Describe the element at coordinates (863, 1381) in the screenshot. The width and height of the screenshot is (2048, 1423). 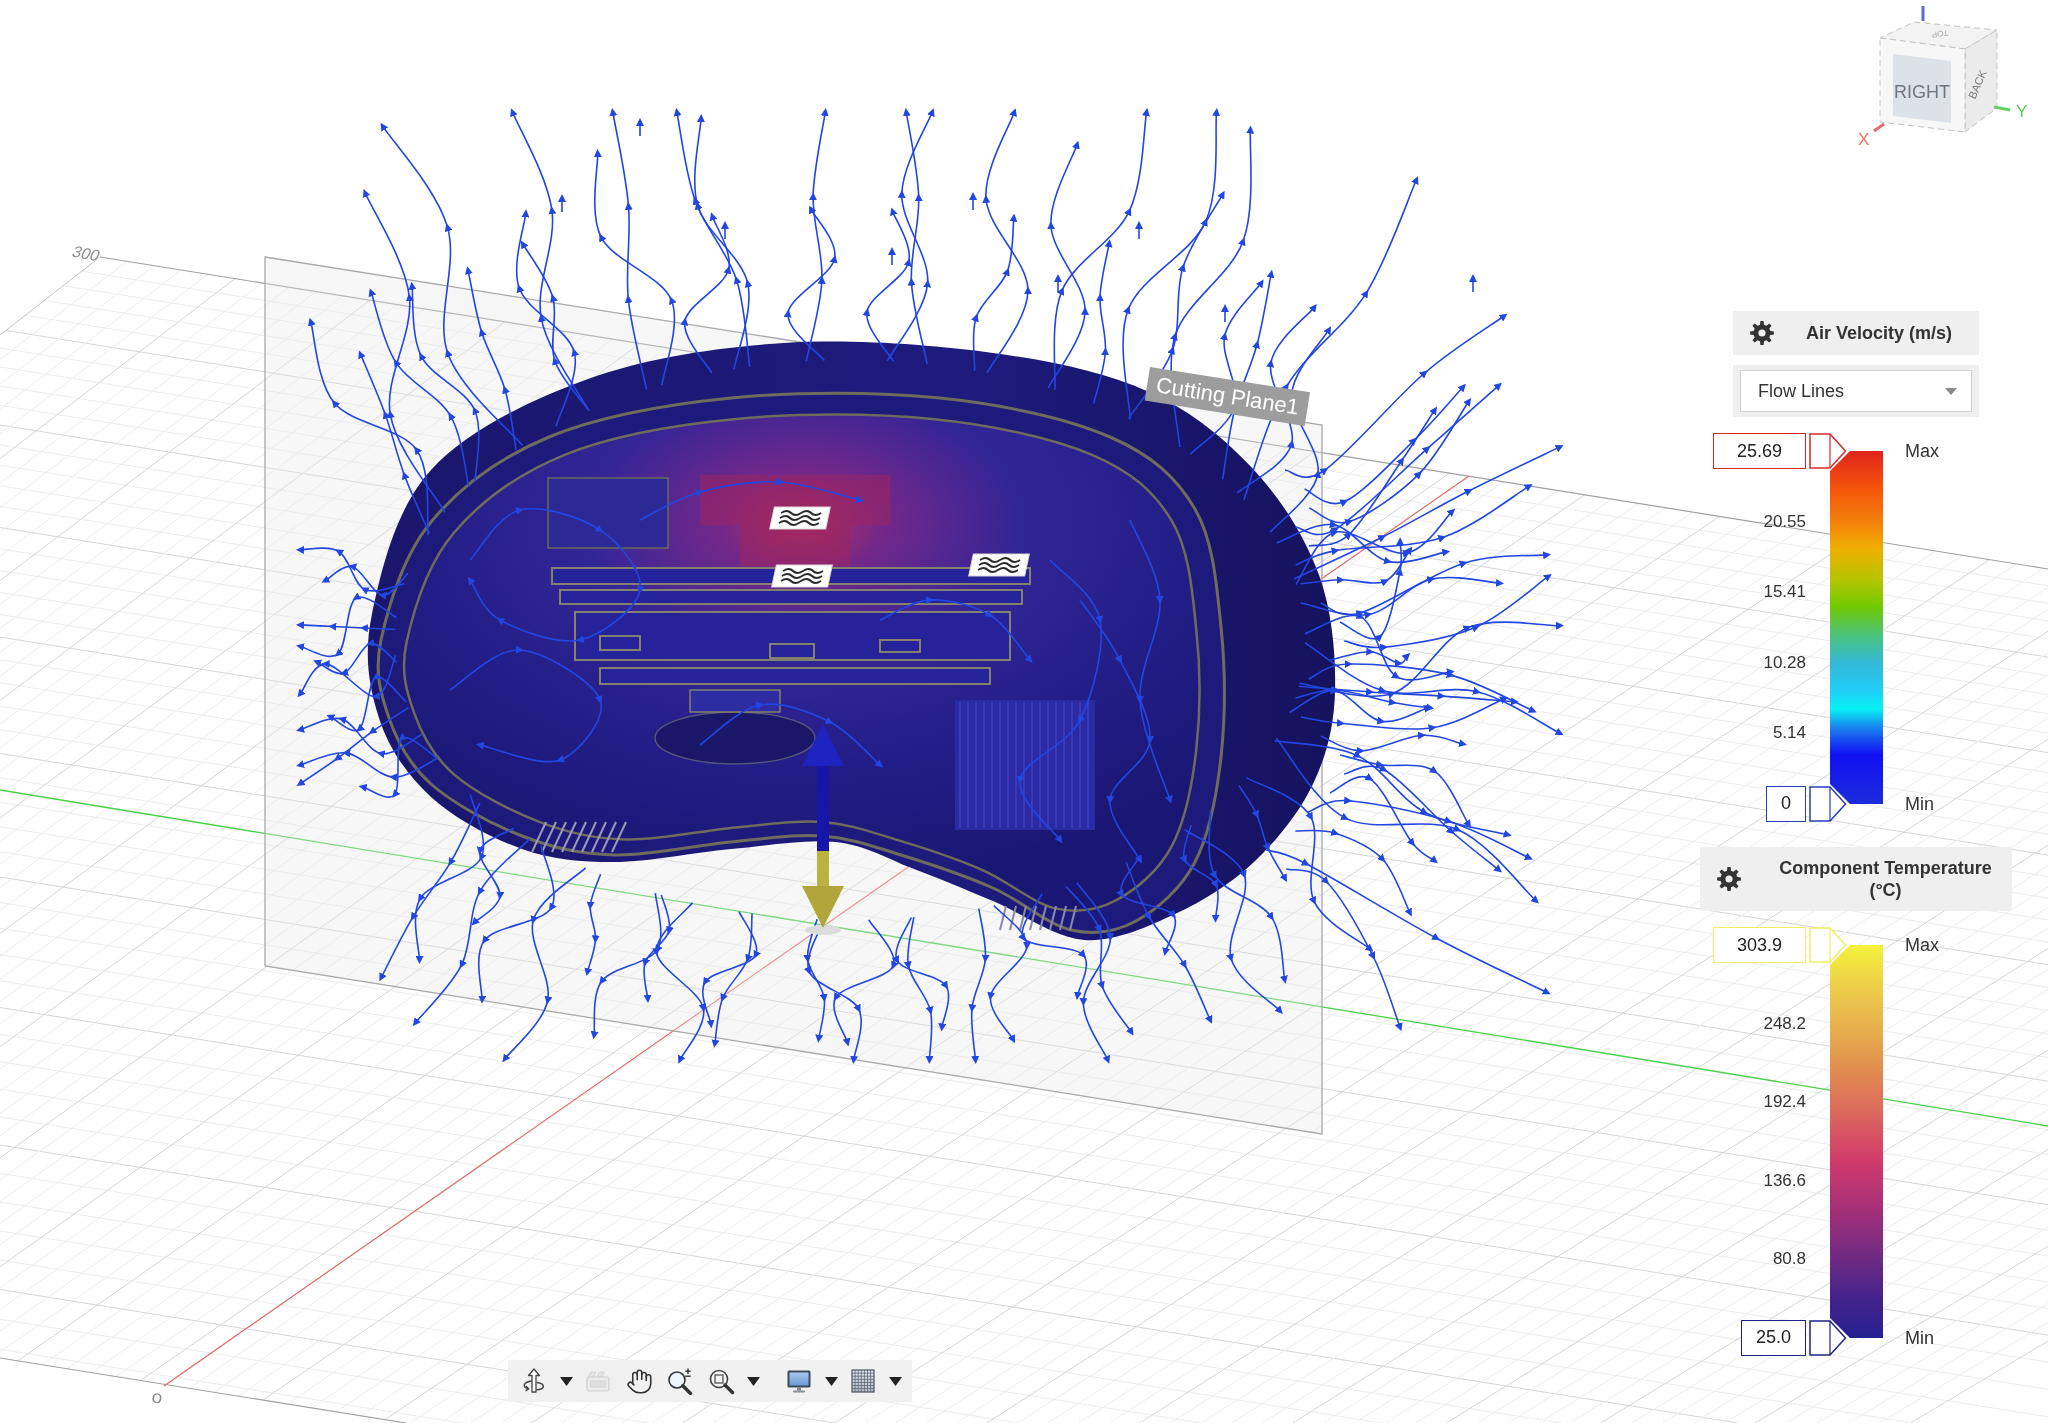
I see `grid-icon` at that location.